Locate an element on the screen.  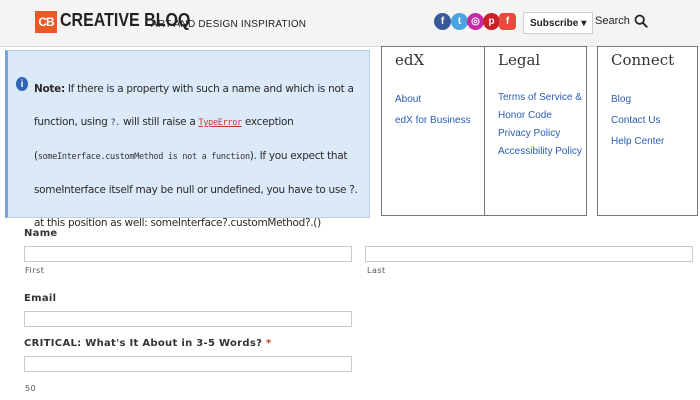
logo-mark: CB is located at coordinates (46, 22).